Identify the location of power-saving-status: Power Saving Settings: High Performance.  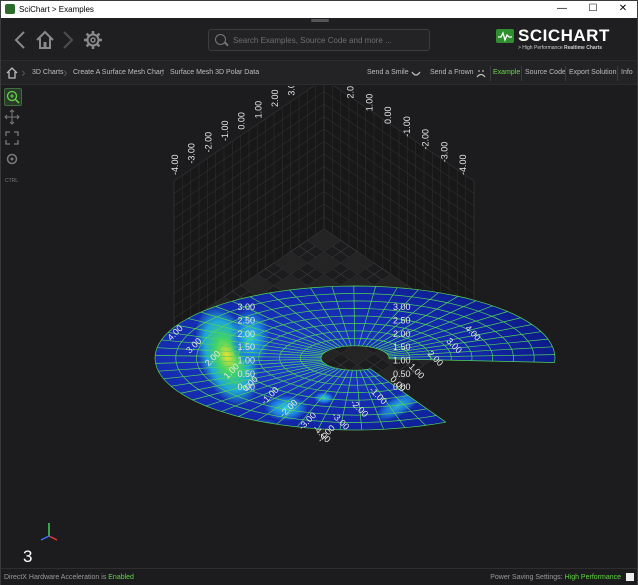
(555, 577).